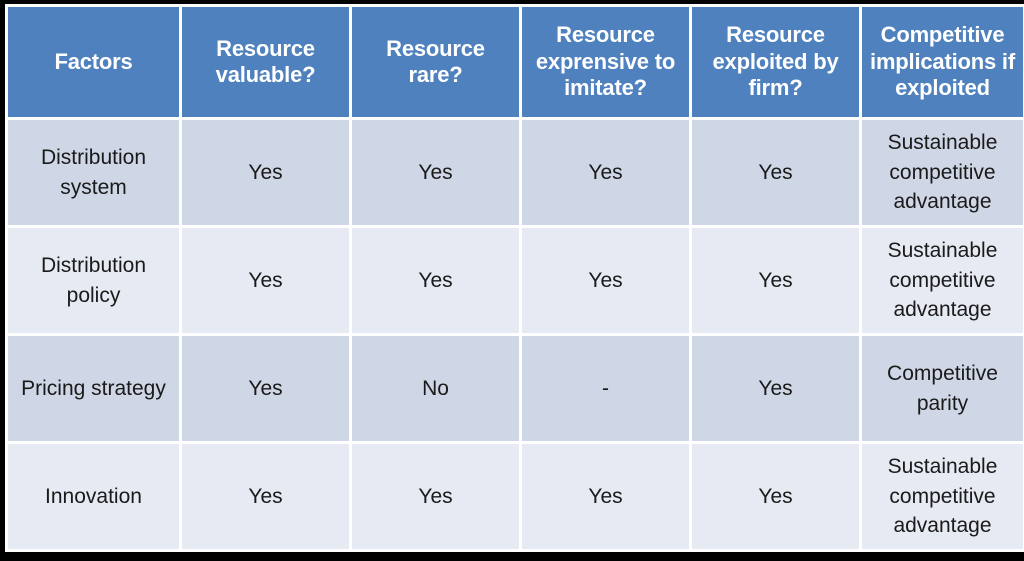 This screenshot has height=561, width=1024. I want to click on cell-resource-expensive-to-imitate-value: -, so click(605, 388).